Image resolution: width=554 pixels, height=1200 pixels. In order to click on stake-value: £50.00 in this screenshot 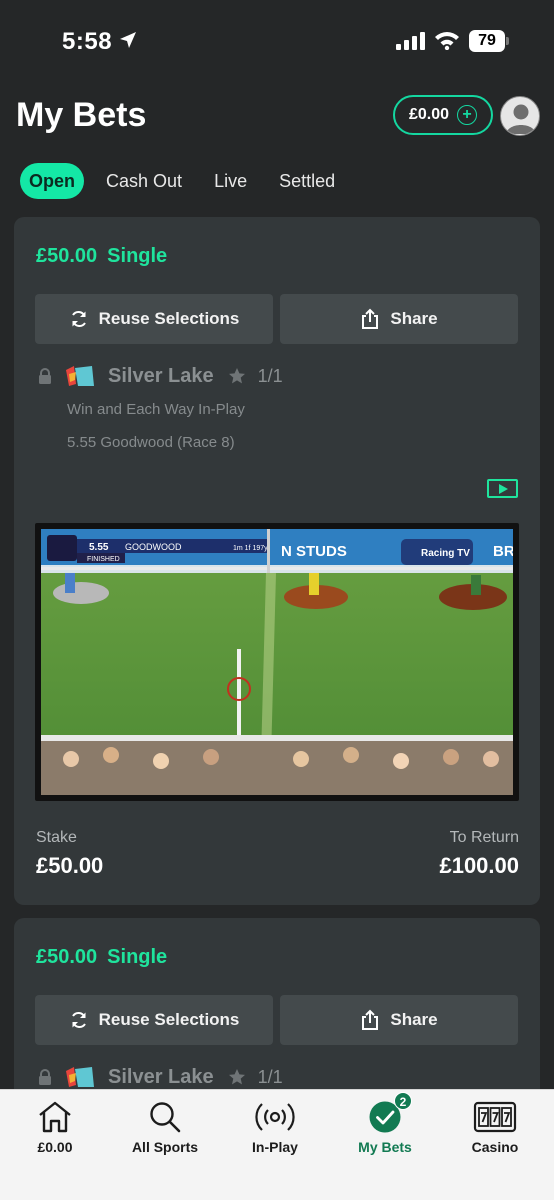, I will do `click(70, 865)`.